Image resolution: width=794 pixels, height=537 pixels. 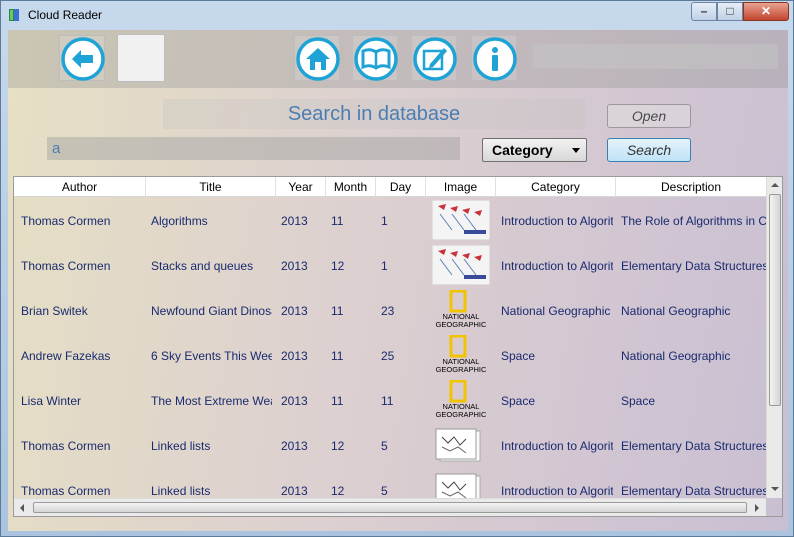 I want to click on home-button, so click(x=317, y=58).